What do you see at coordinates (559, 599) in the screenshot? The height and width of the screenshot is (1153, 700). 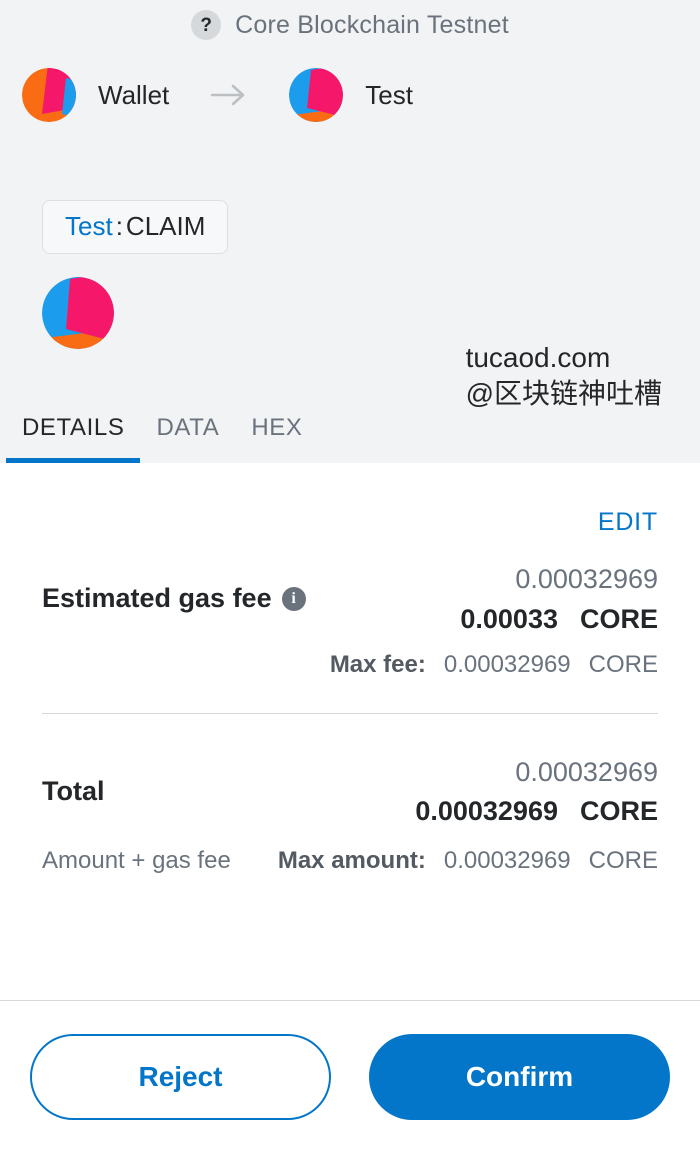 I see `estimated-gas-fee-values: 0.00032969 0.00033 CORE` at bounding box center [559, 599].